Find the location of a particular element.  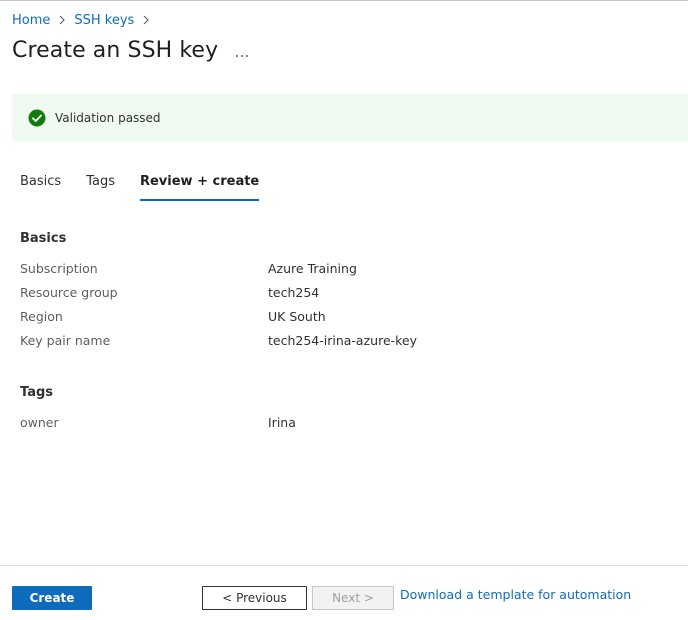

summary-row: Subscription Azure Training is located at coordinates (320, 271).